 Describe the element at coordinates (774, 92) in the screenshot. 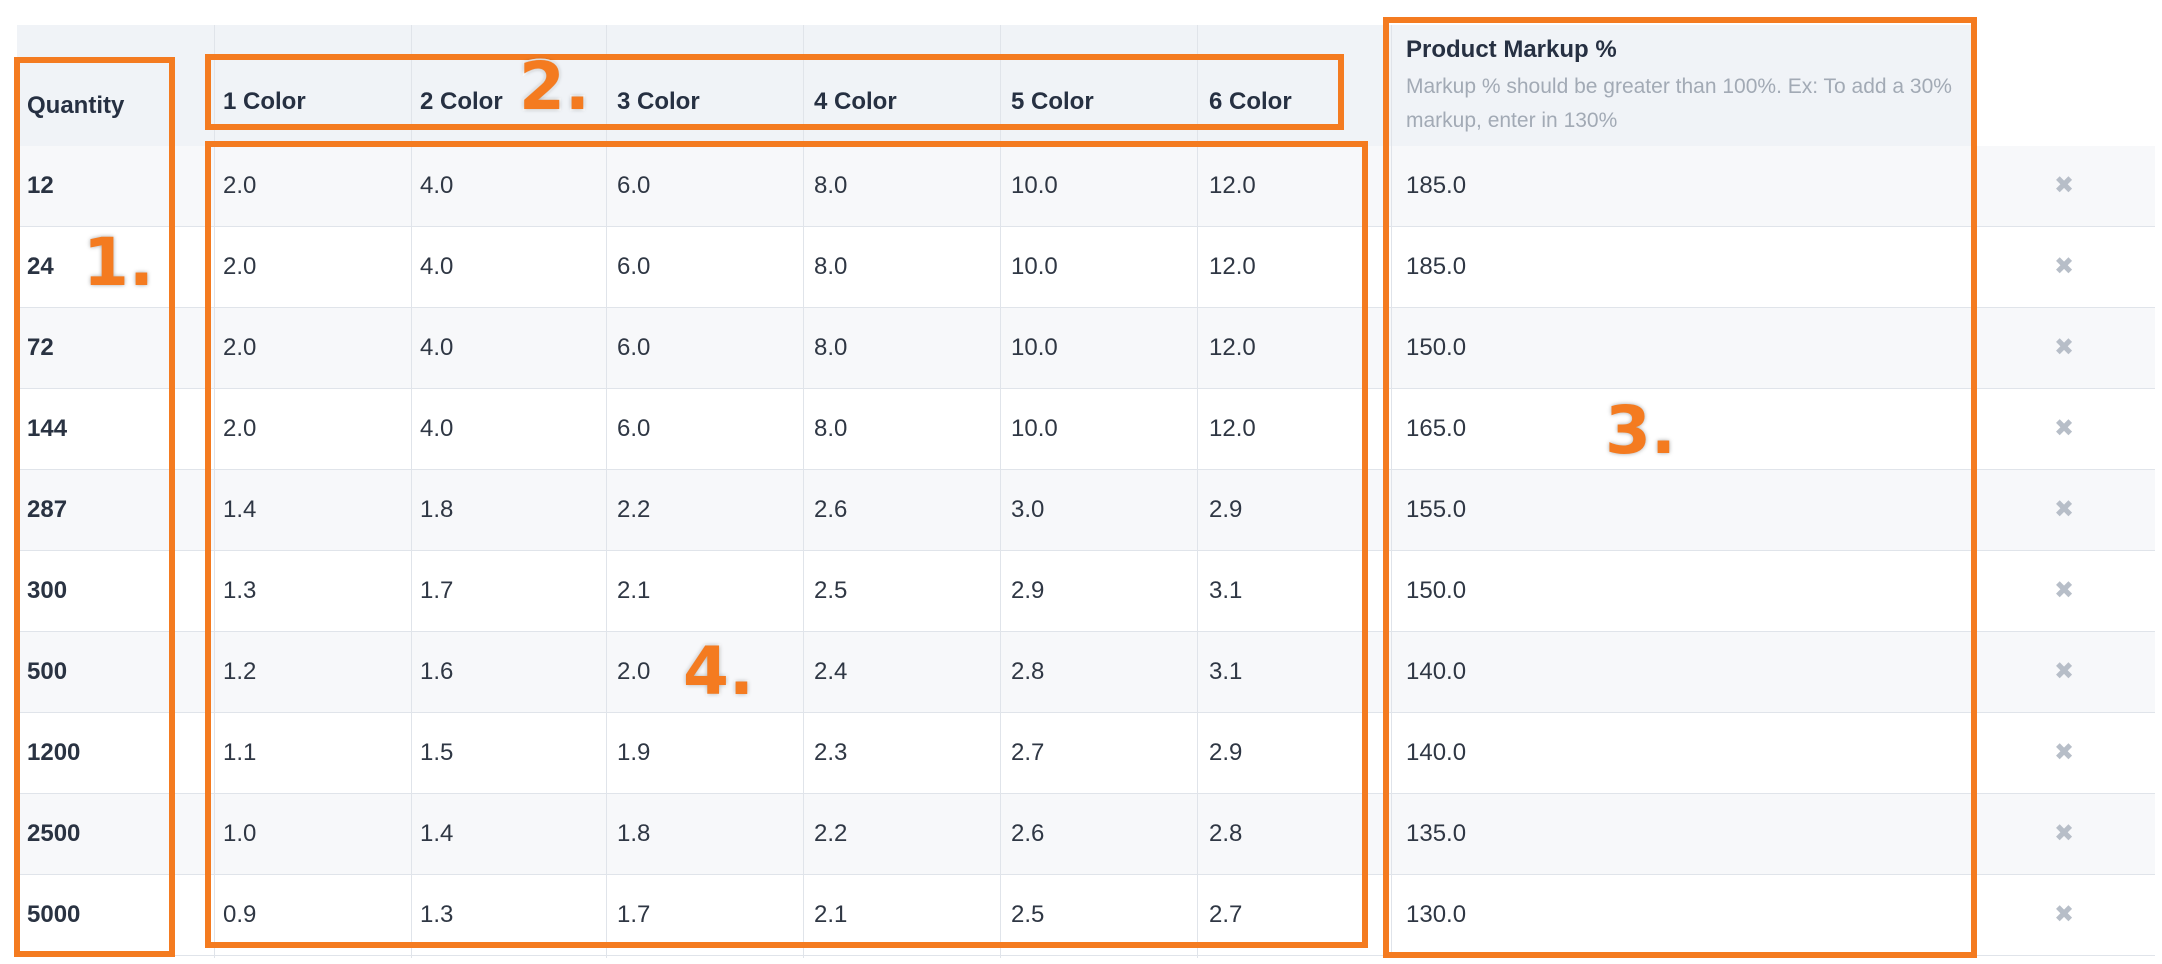

I see `annotation-box-color-headers` at that location.